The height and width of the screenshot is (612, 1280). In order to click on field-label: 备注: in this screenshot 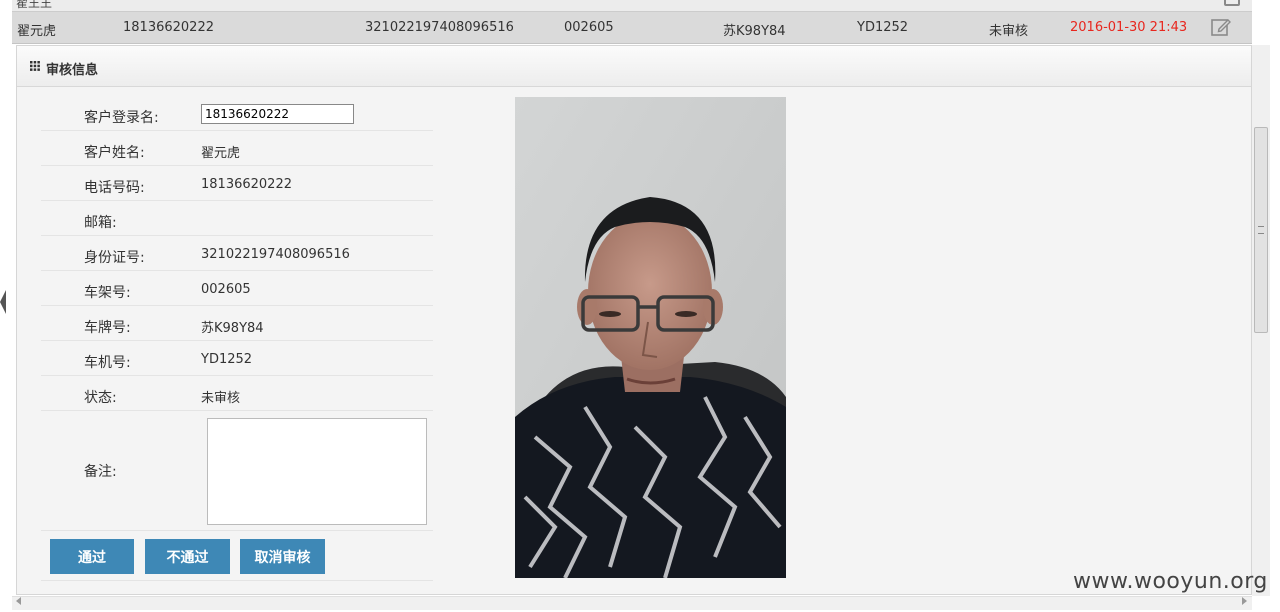, I will do `click(100, 472)`.